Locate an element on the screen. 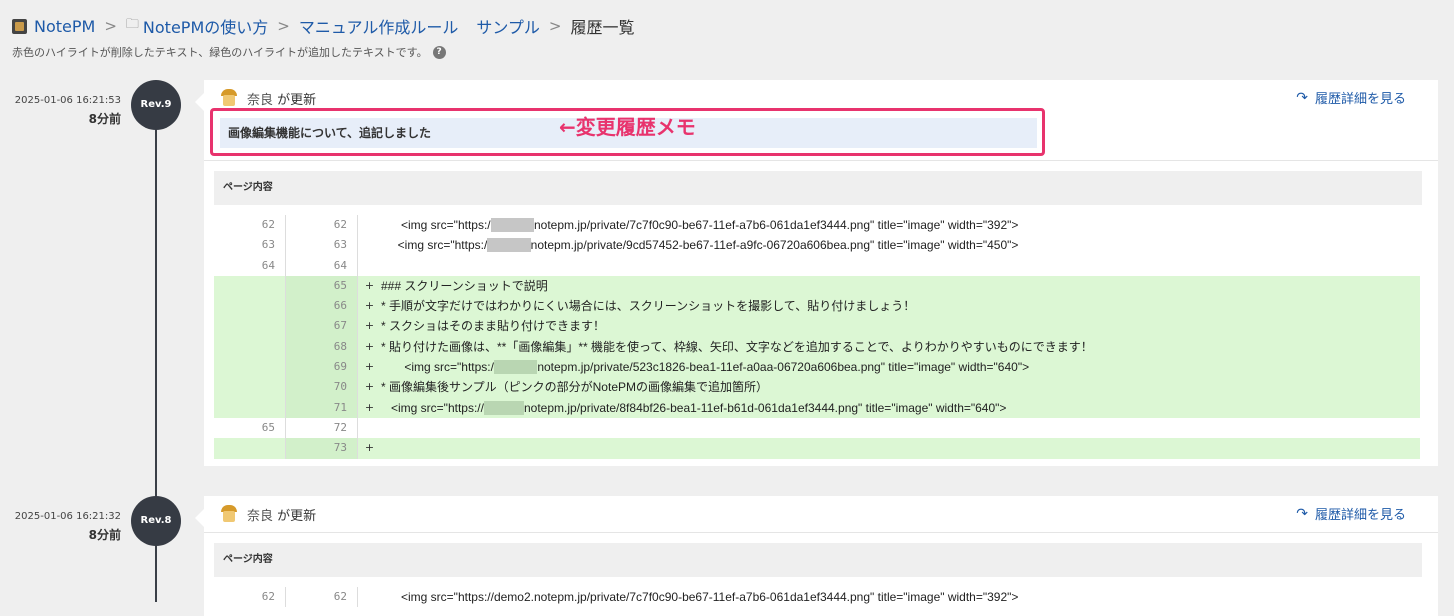 Image resolution: width=1454 pixels, height=616 pixels. breadcrumb-root-link: NotePM is located at coordinates (64, 26).